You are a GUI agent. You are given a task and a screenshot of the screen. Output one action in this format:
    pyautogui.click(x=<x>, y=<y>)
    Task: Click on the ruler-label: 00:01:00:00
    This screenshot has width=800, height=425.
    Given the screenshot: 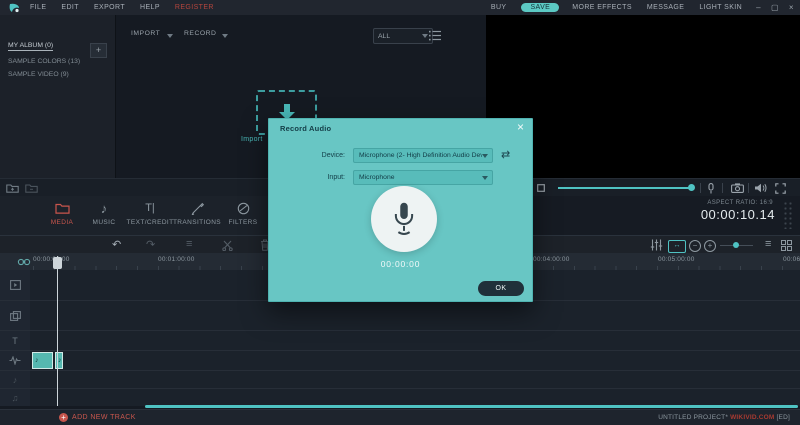 What is the action you would take?
    pyautogui.click(x=176, y=259)
    